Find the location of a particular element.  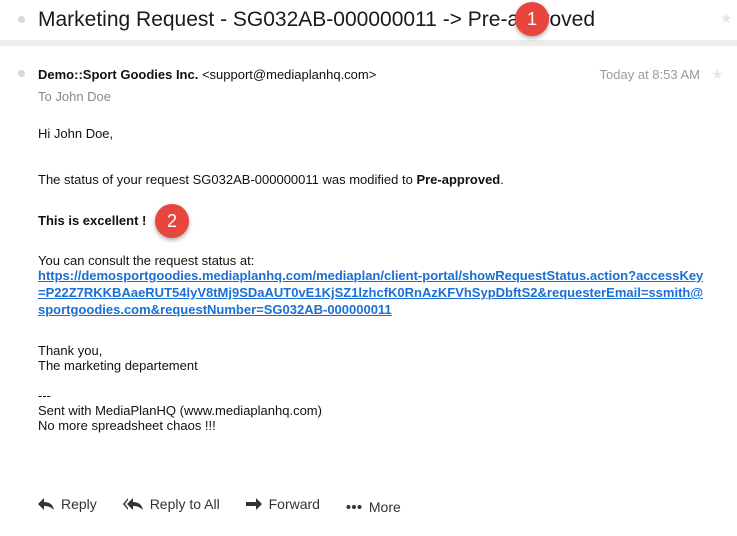

forward-arrow-icon is located at coordinates (253, 504).